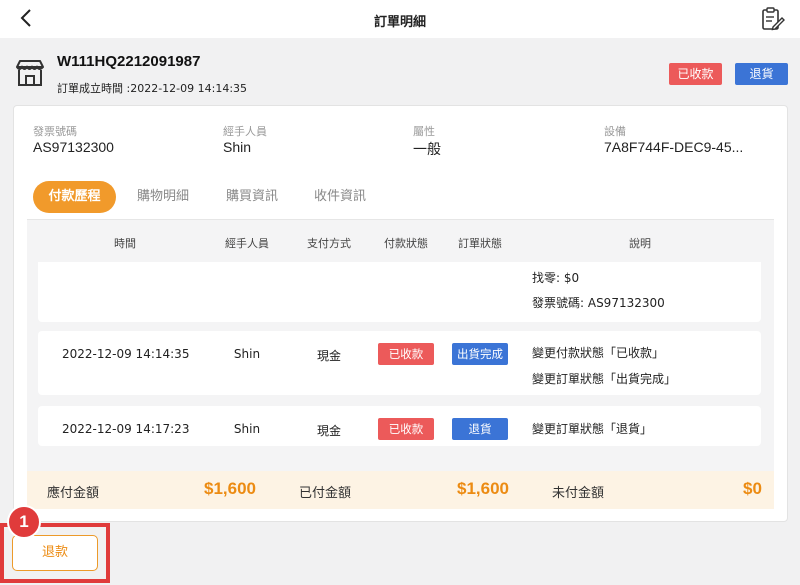 This screenshot has height=585, width=800. I want to click on row-time: 2022-12-09 14:17:23, so click(126, 429).